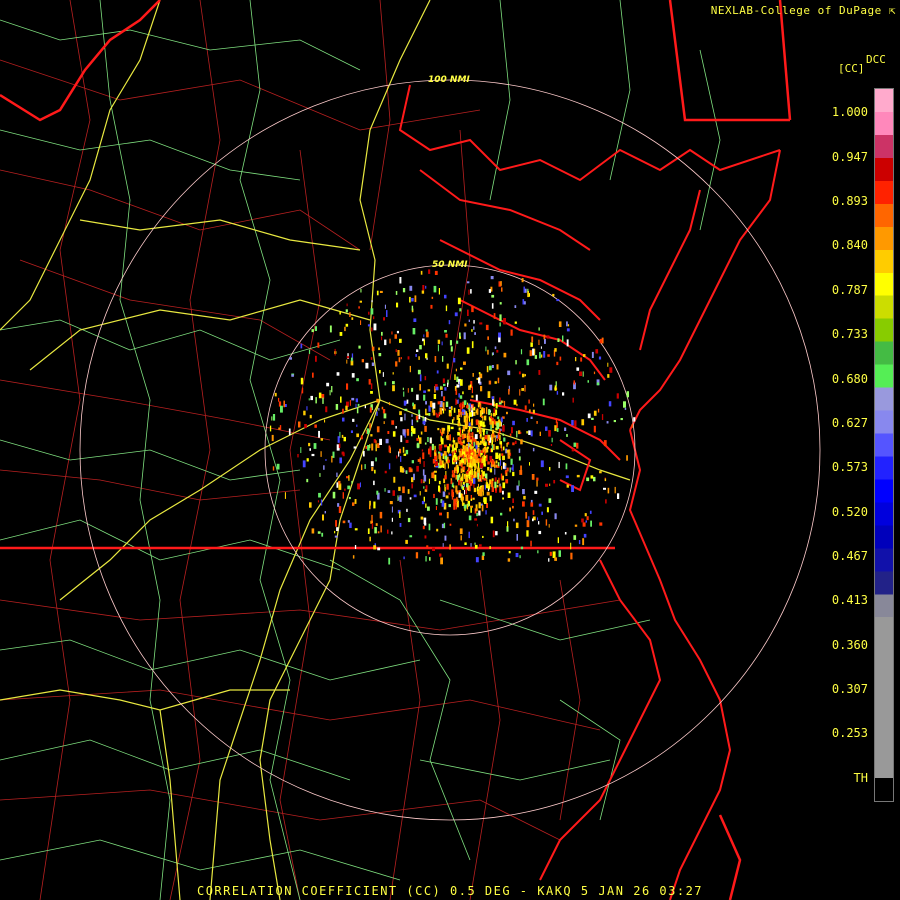 This screenshot has height=900, width=900. Describe the element at coordinates (892, 10) in the screenshot. I see `external-link-icon: ⇱` at that location.